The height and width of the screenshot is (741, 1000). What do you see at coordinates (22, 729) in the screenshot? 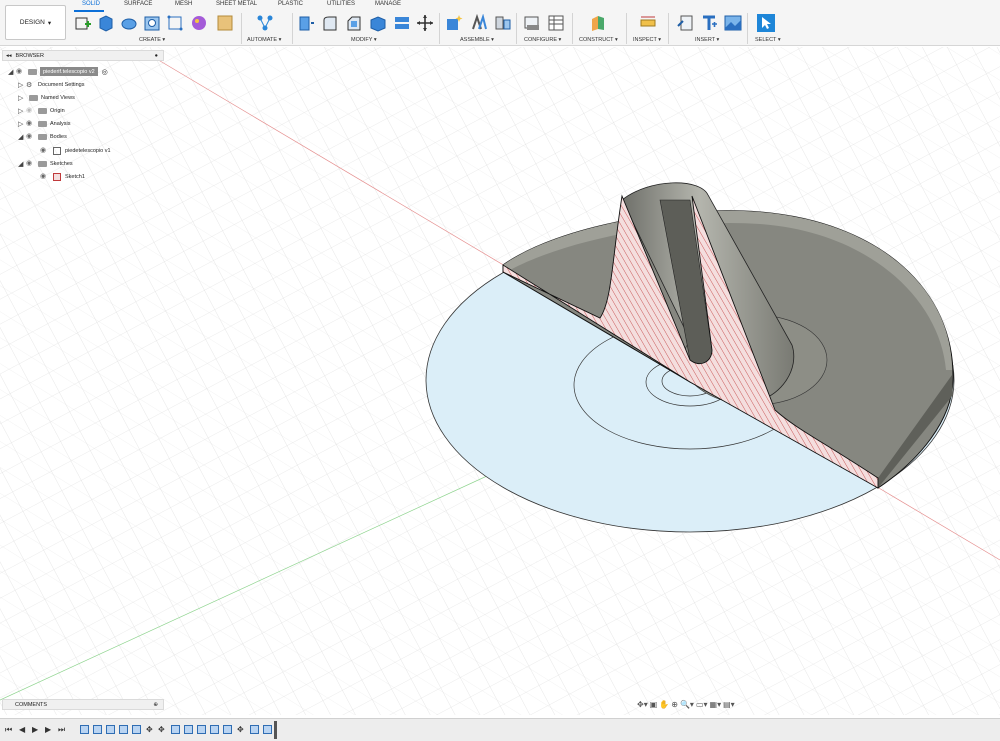
I see `previous-step-icon: ◀` at bounding box center [22, 729].